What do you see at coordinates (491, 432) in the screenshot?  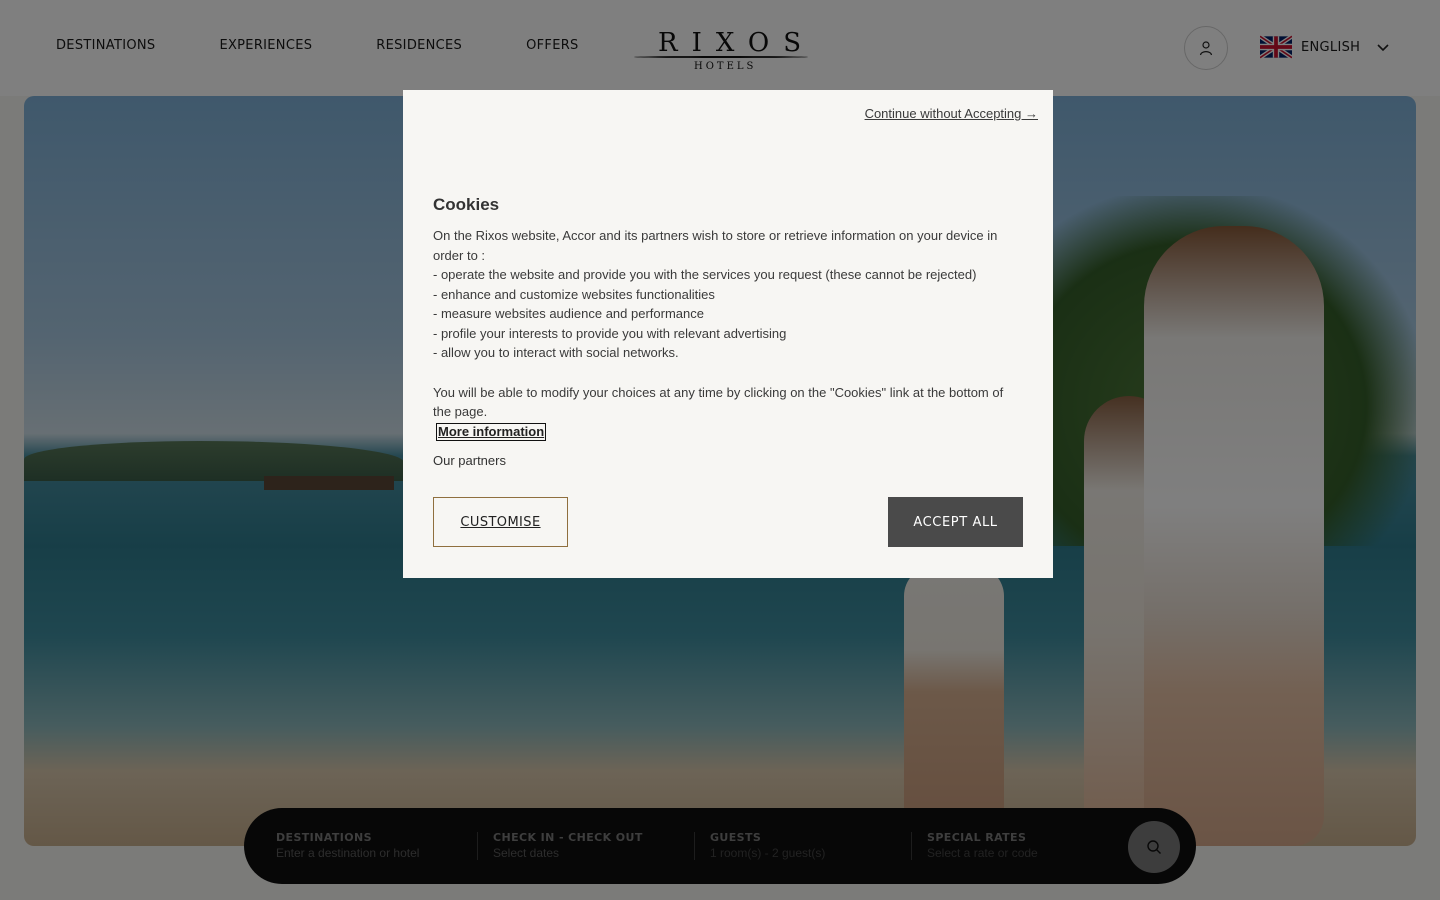 I see `more-information-link: More information` at bounding box center [491, 432].